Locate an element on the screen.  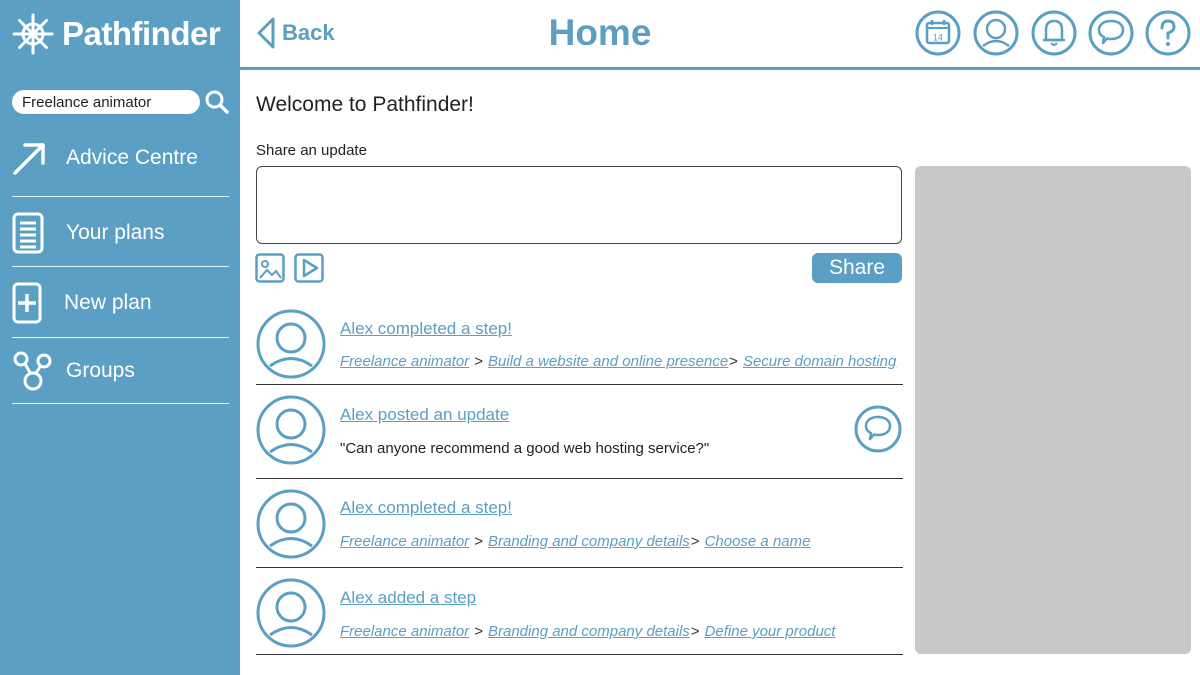
page-title: Home is located at coordinates (600, 32).